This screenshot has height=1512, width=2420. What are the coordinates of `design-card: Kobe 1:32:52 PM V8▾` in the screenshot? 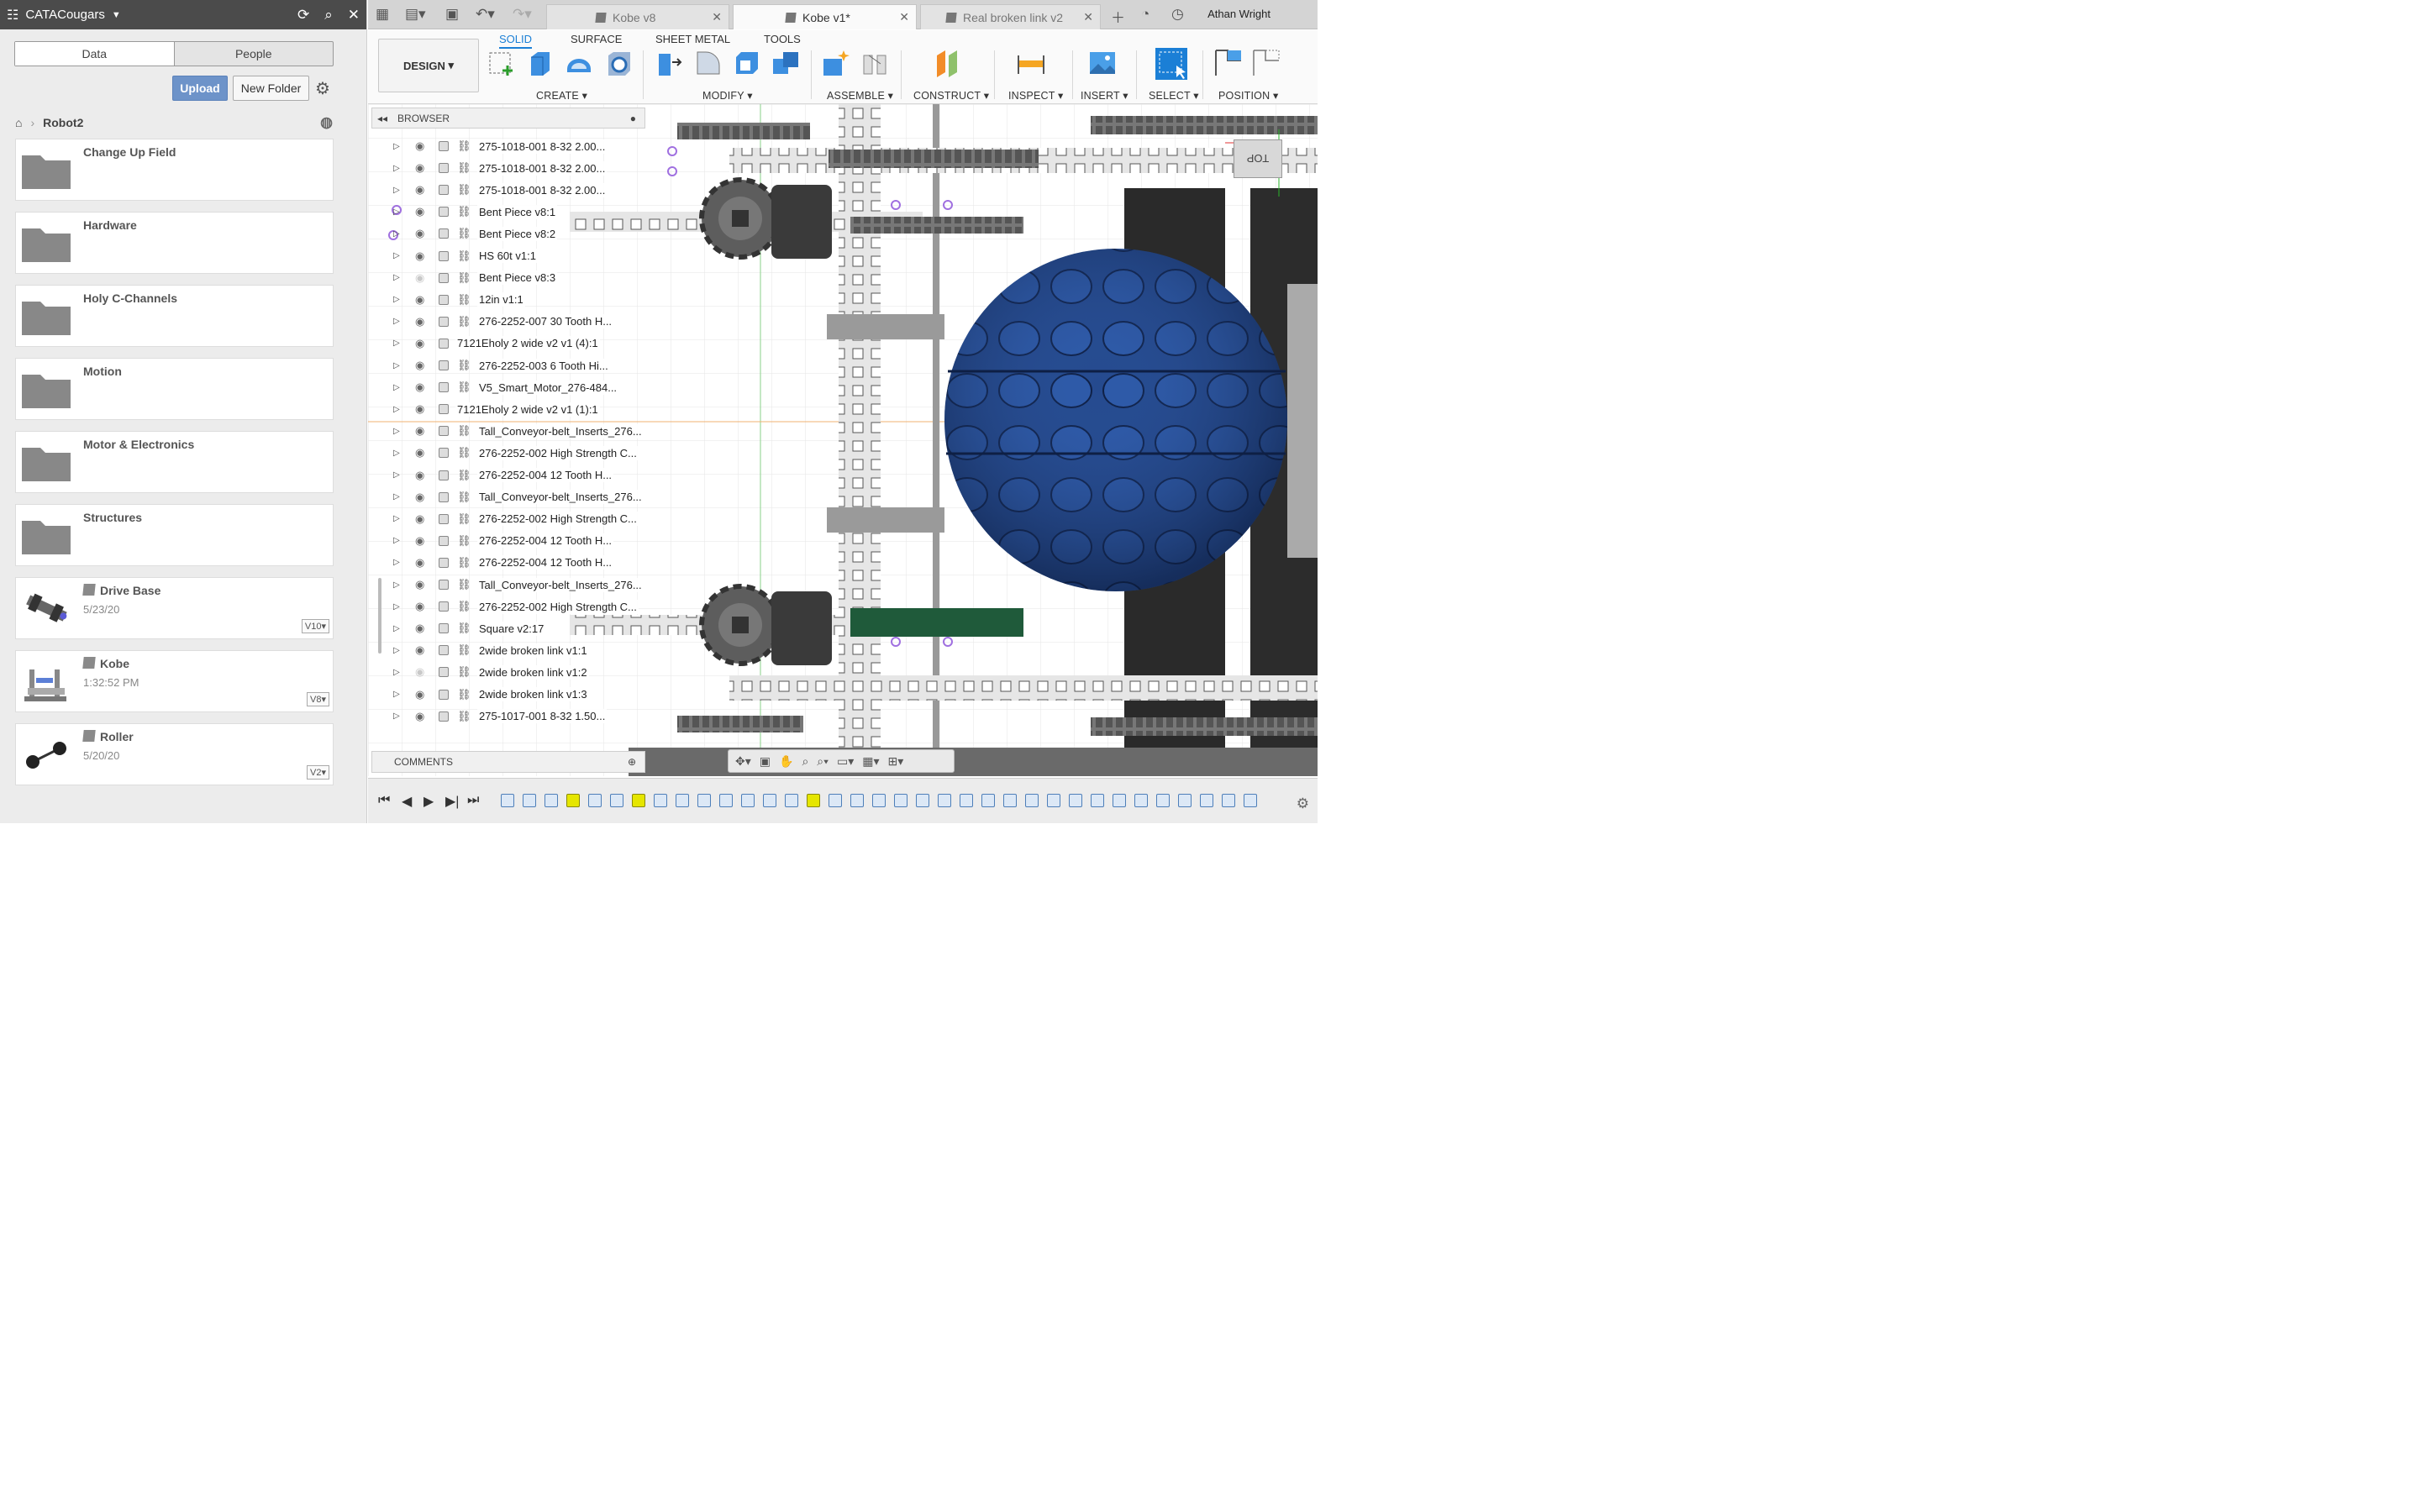 It's located at (174, 681).